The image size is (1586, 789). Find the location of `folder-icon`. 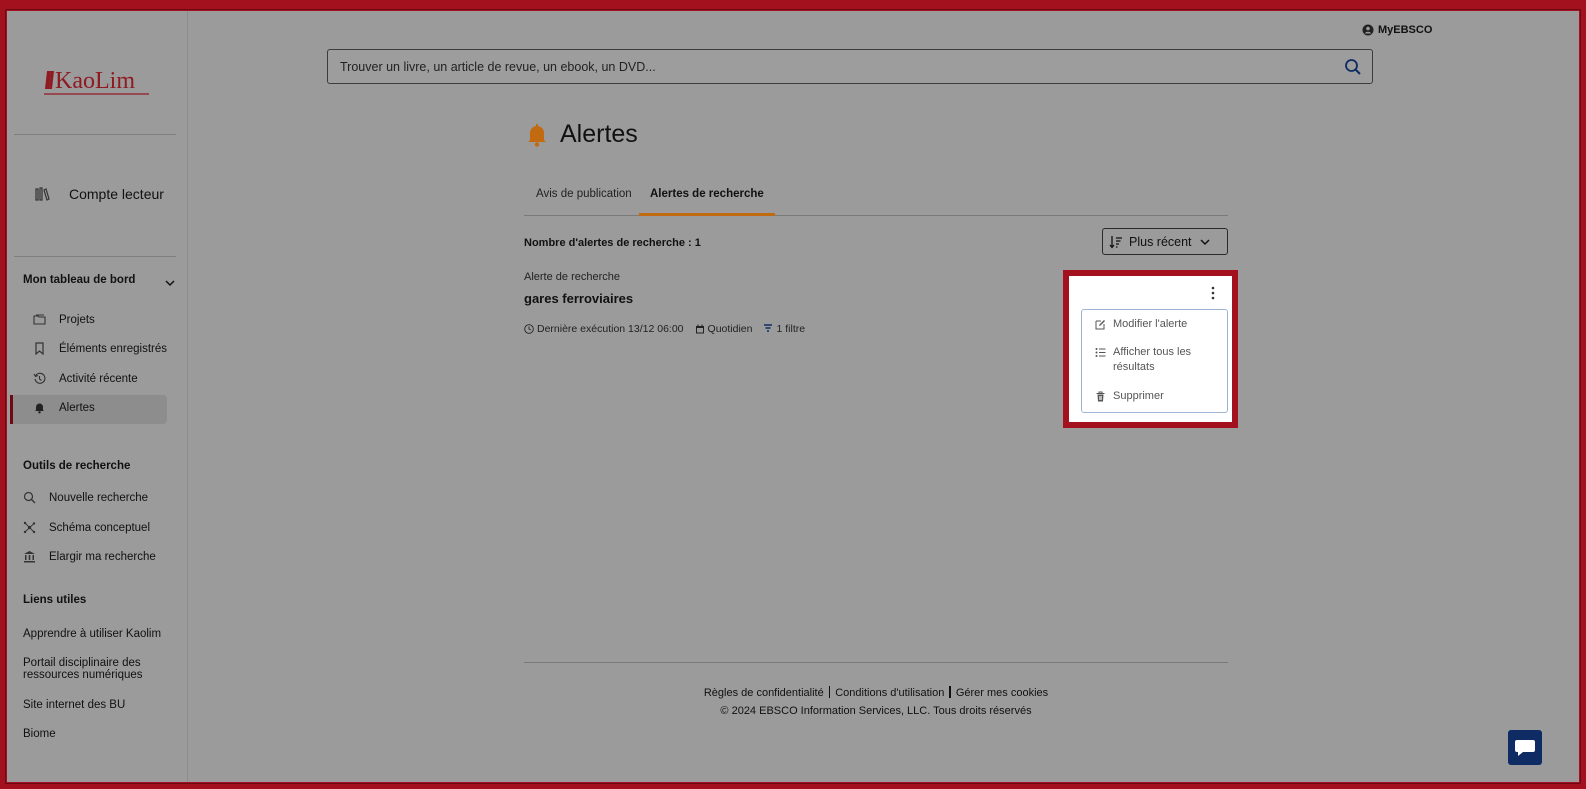

folder-icon is located at coordinates (39, 319).